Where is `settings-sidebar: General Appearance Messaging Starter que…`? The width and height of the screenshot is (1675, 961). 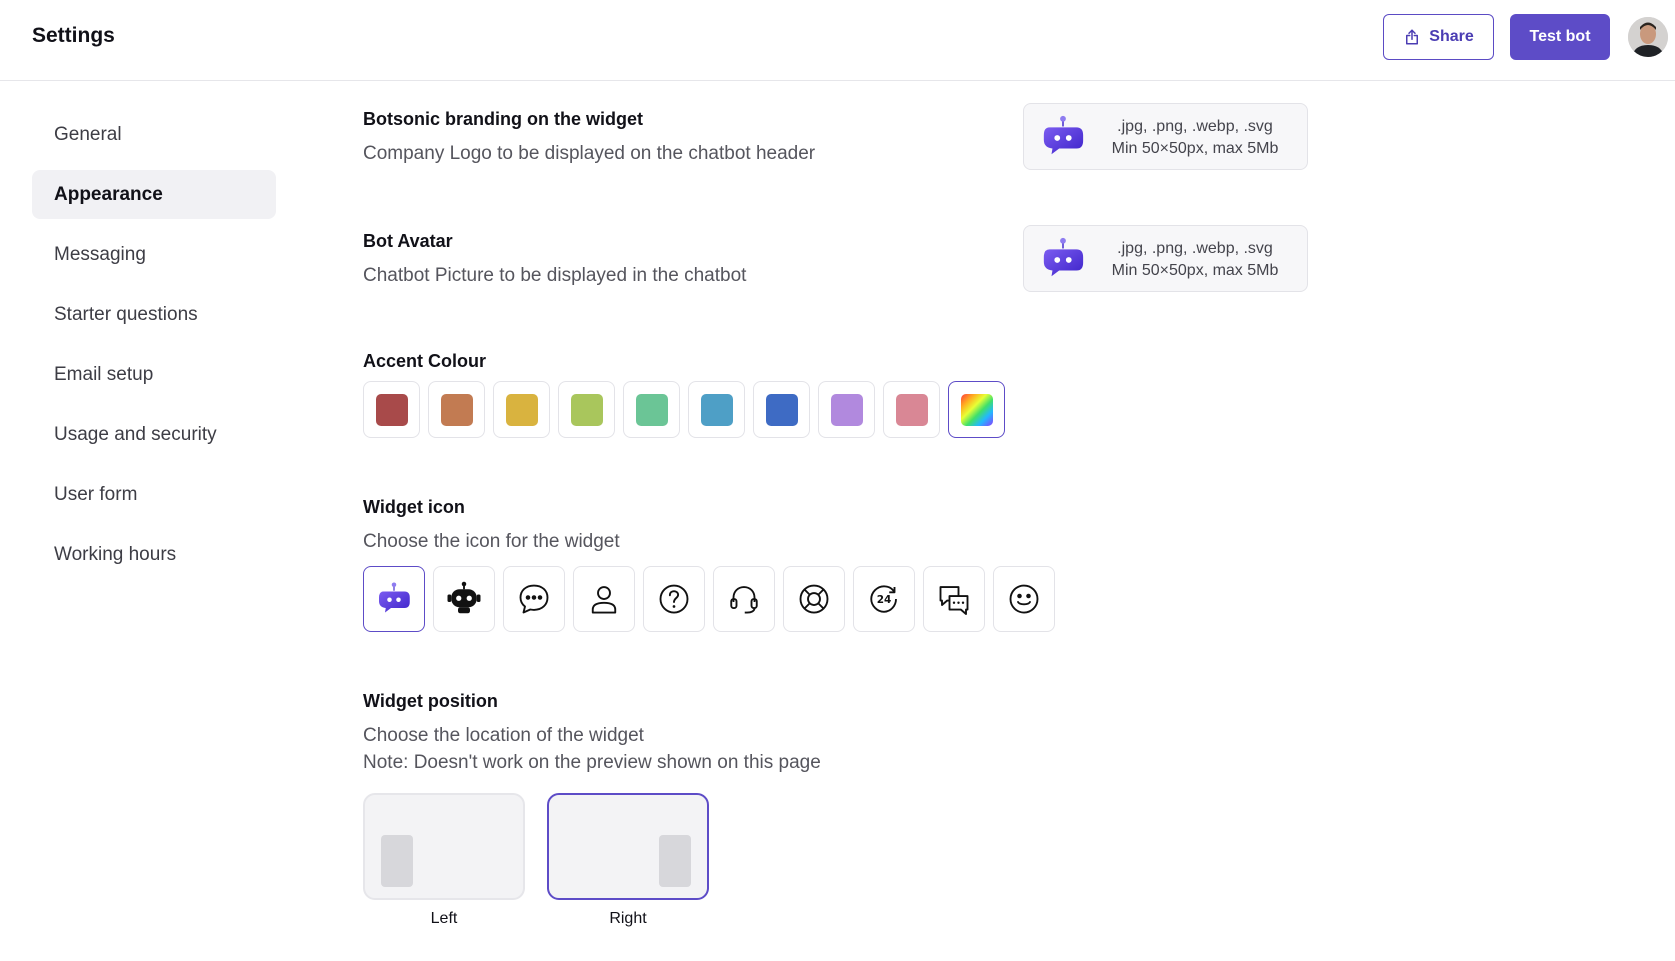 settings-sidebar: General Appearance Messaging Starter que… is located at coordinates (154, 350).